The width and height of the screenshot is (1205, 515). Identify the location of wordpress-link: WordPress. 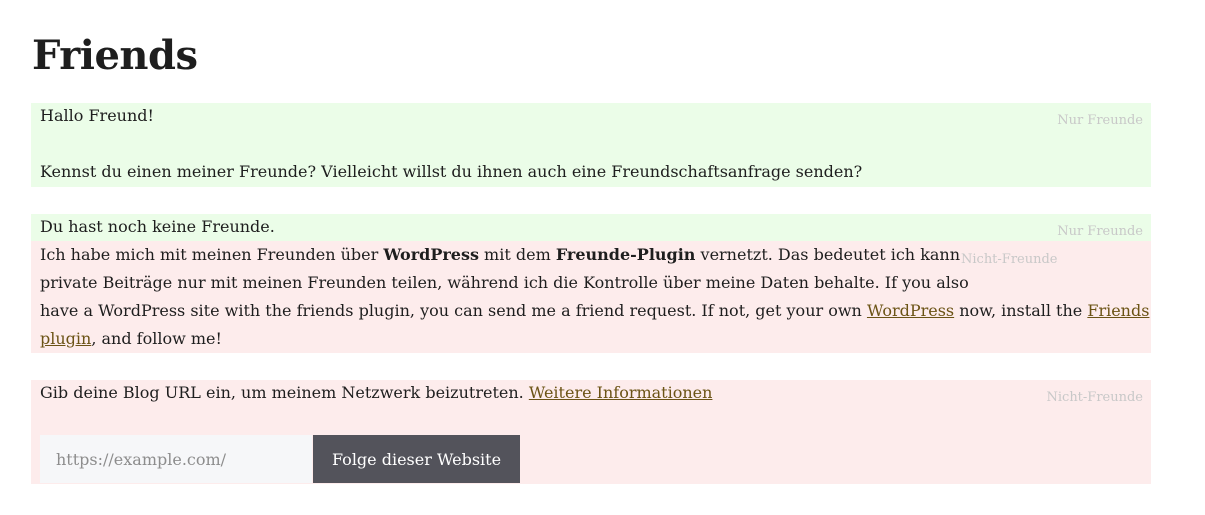
(910, 310).